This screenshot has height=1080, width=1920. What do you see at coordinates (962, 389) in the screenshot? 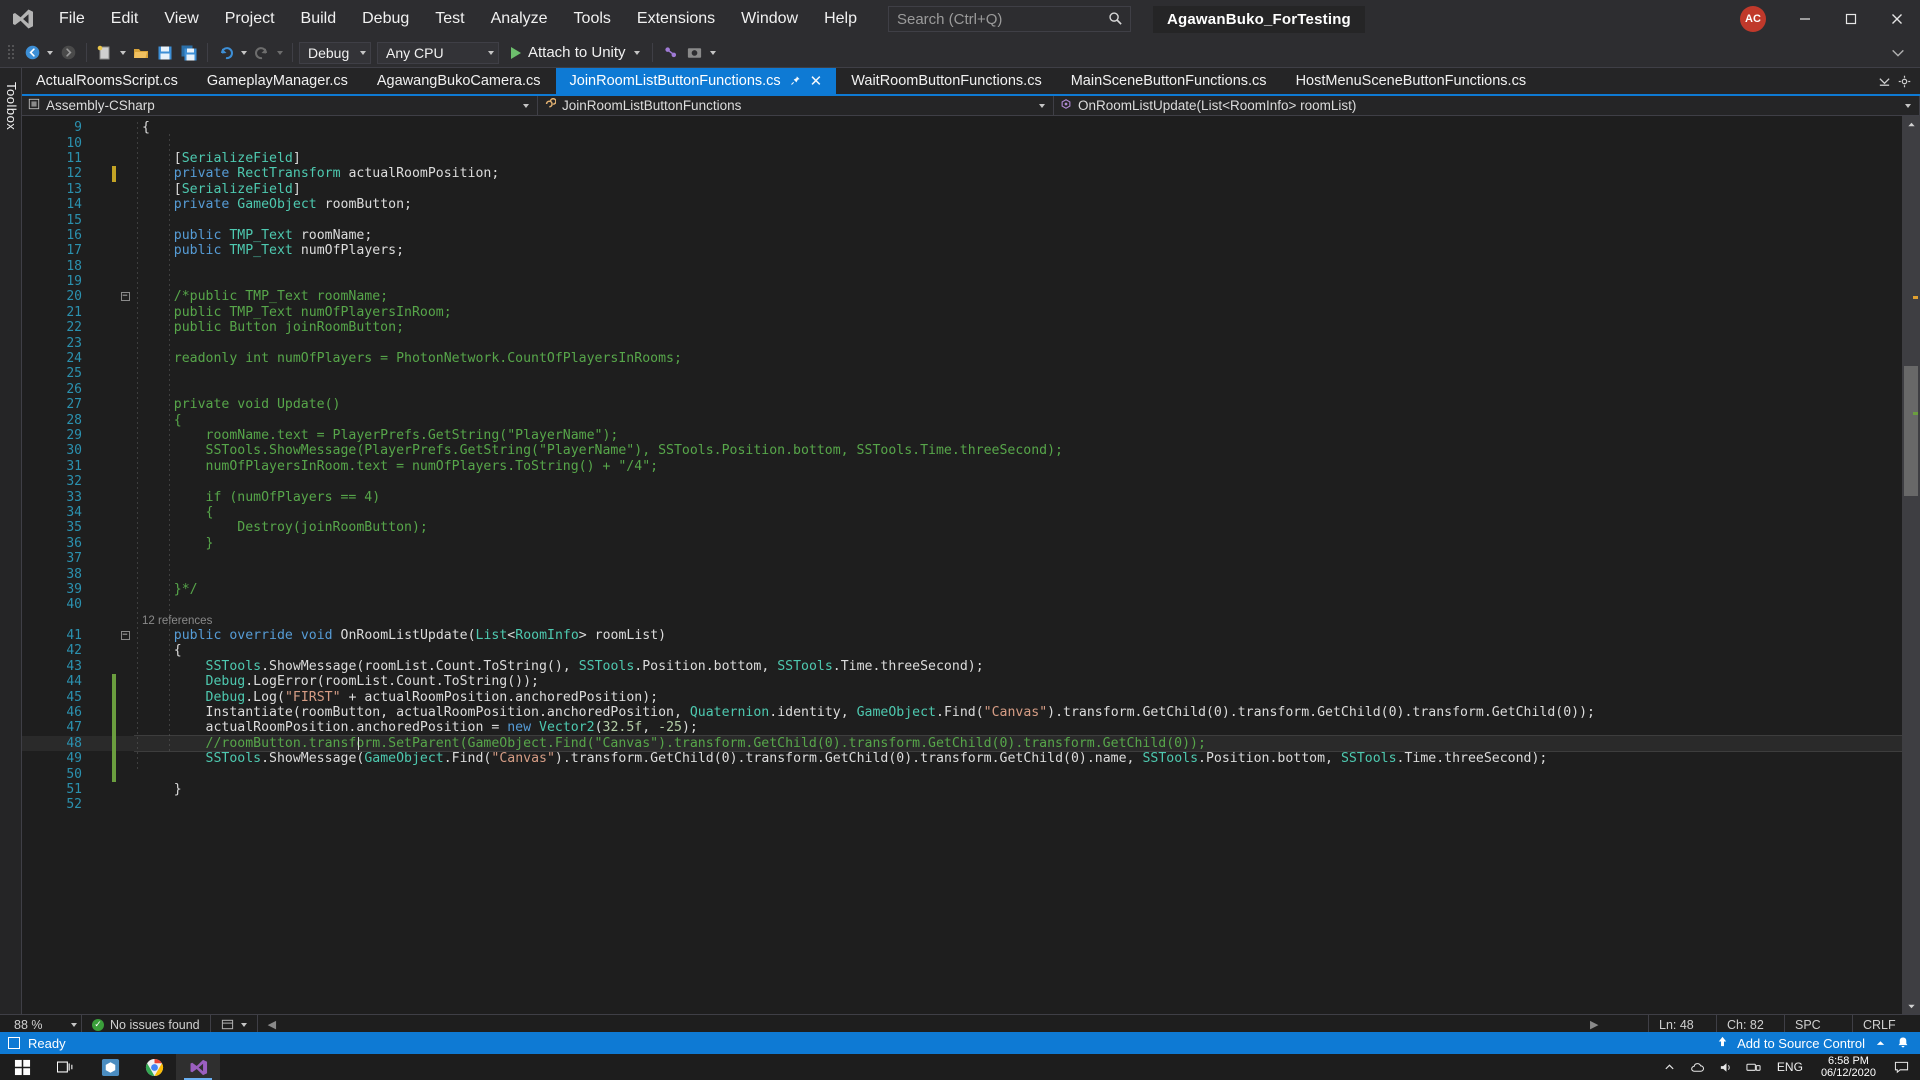
I see `code-line: 26` at bounding box center [962, 389].